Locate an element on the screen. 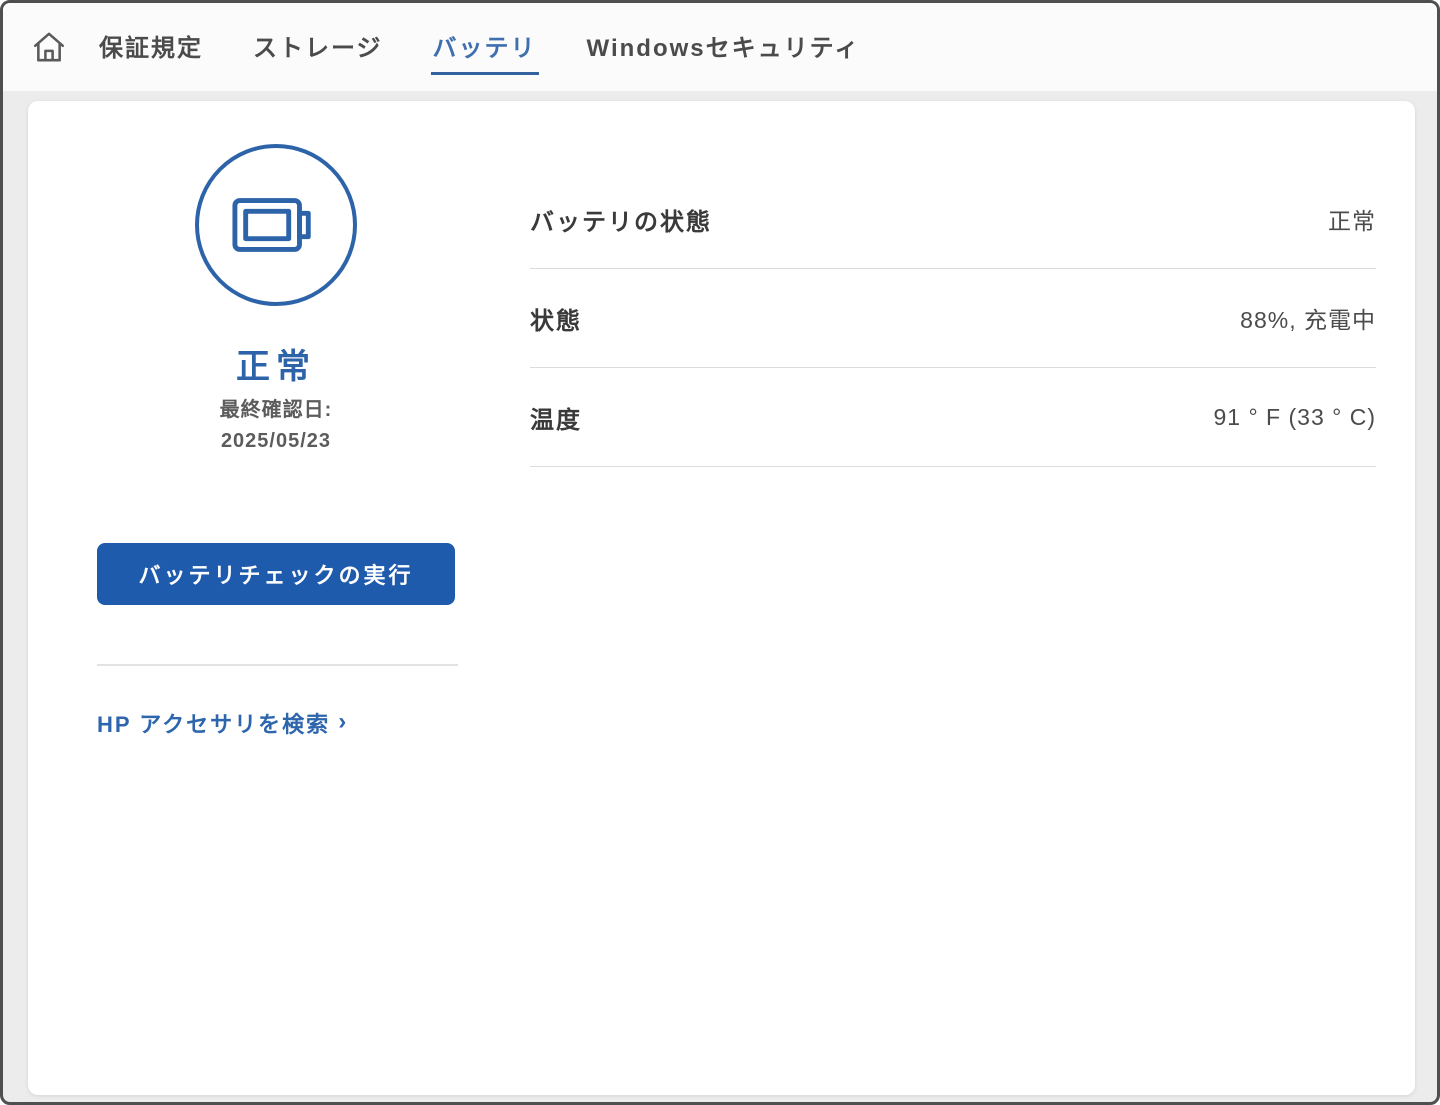 This screenshot has width=1440, height=1105. home-button is located at coordinates (49, 47).